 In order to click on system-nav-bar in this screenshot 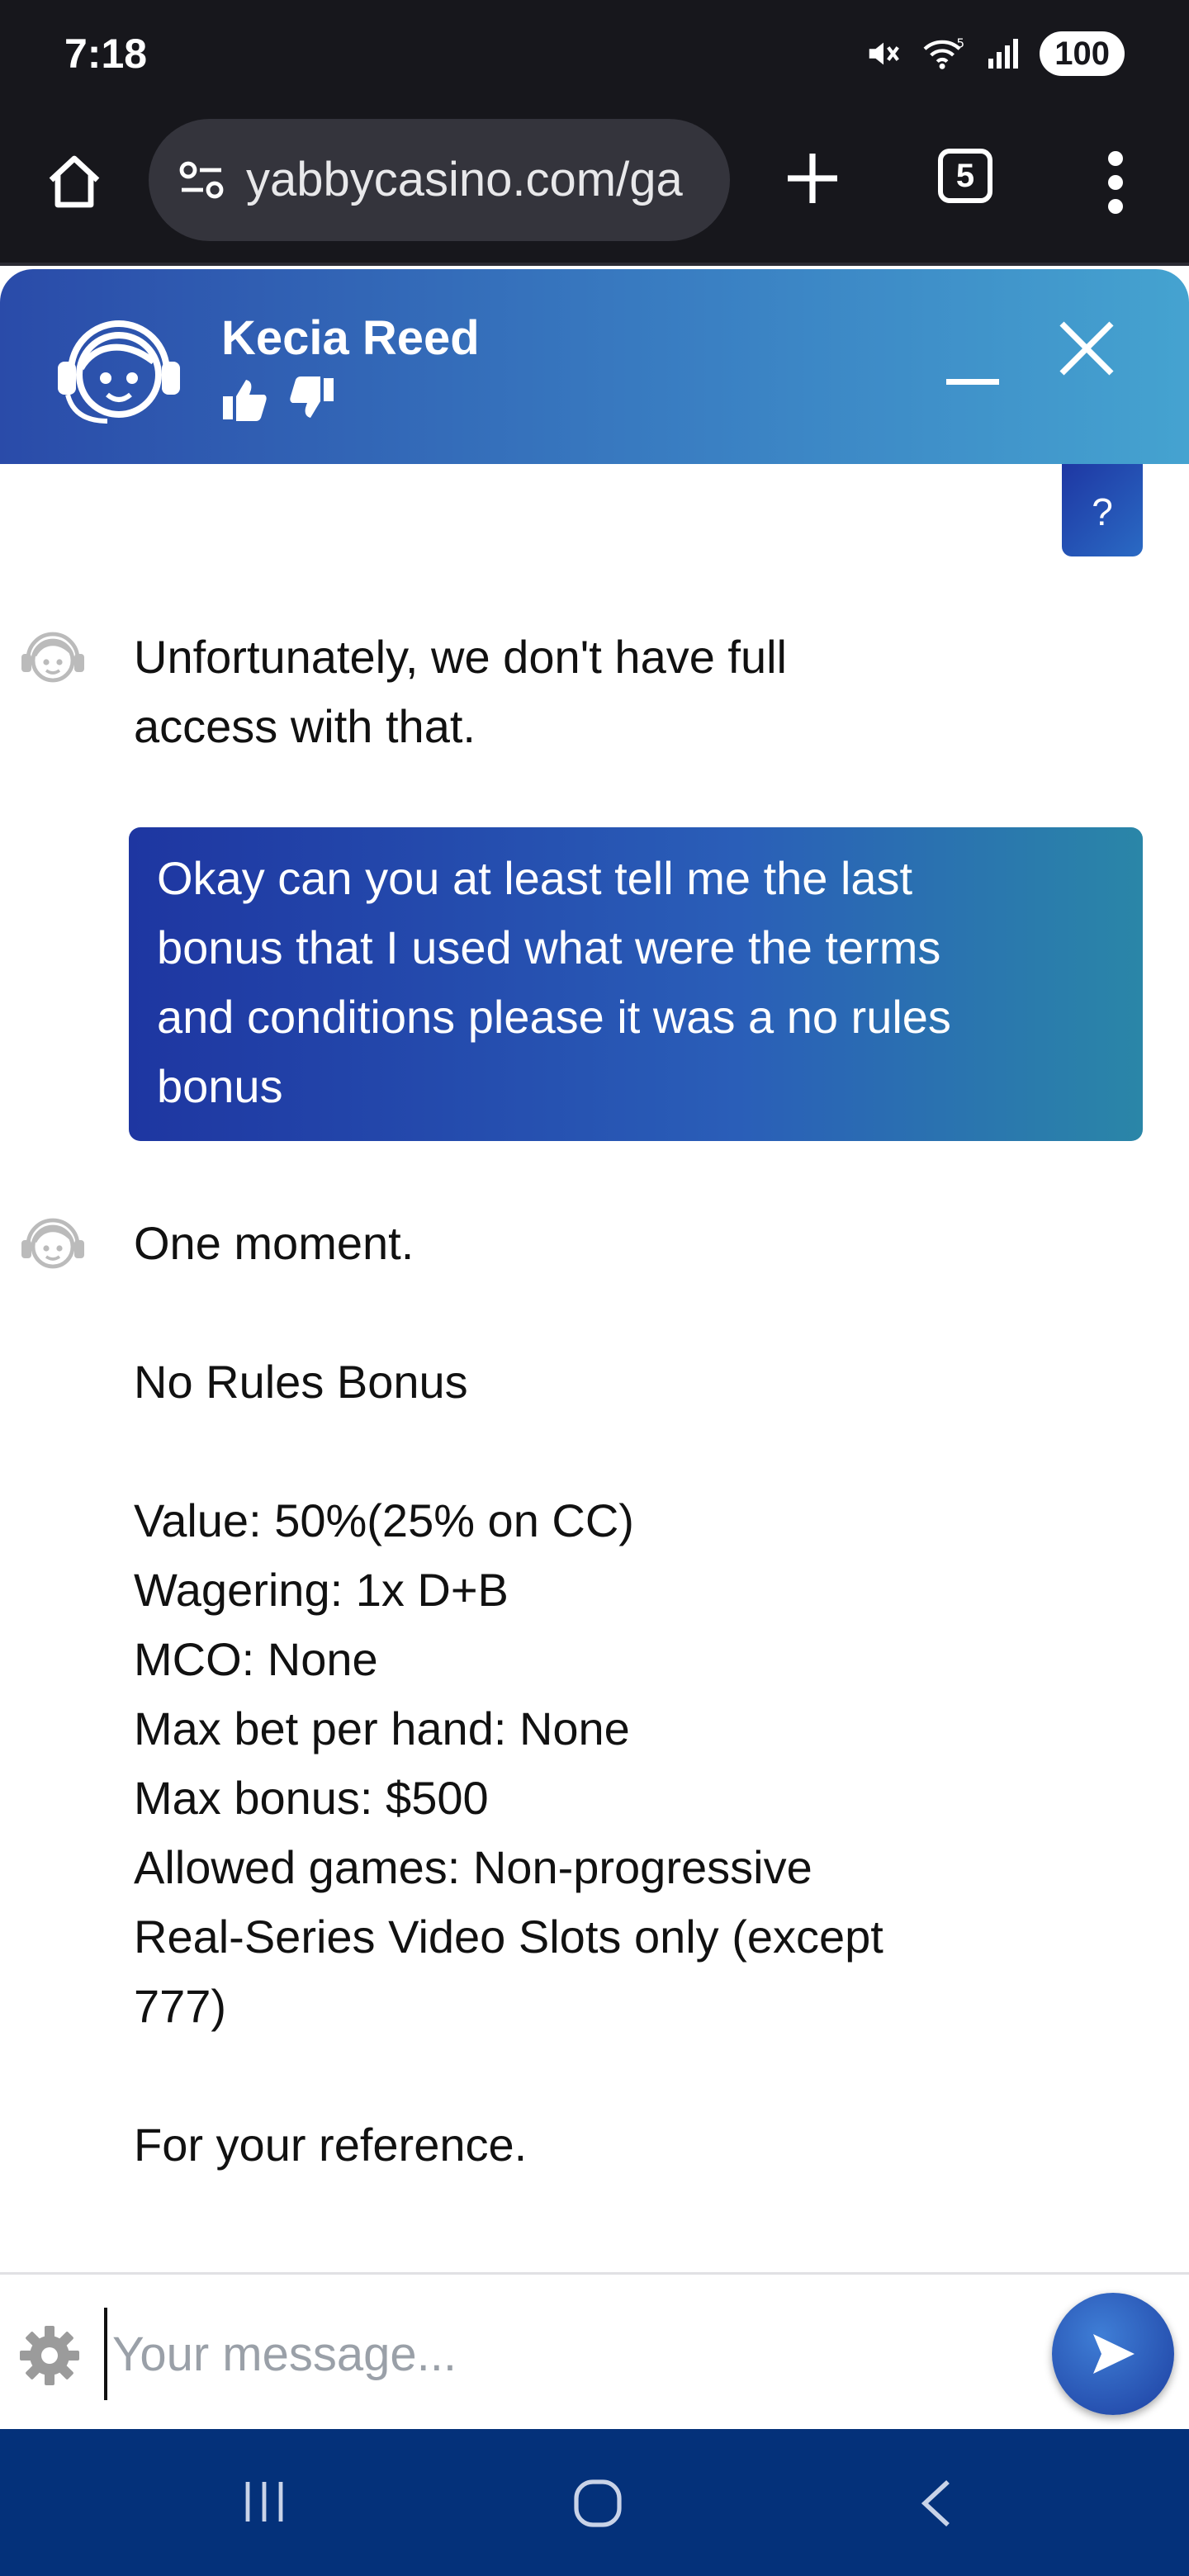, I will do `click(594, 2502)`.